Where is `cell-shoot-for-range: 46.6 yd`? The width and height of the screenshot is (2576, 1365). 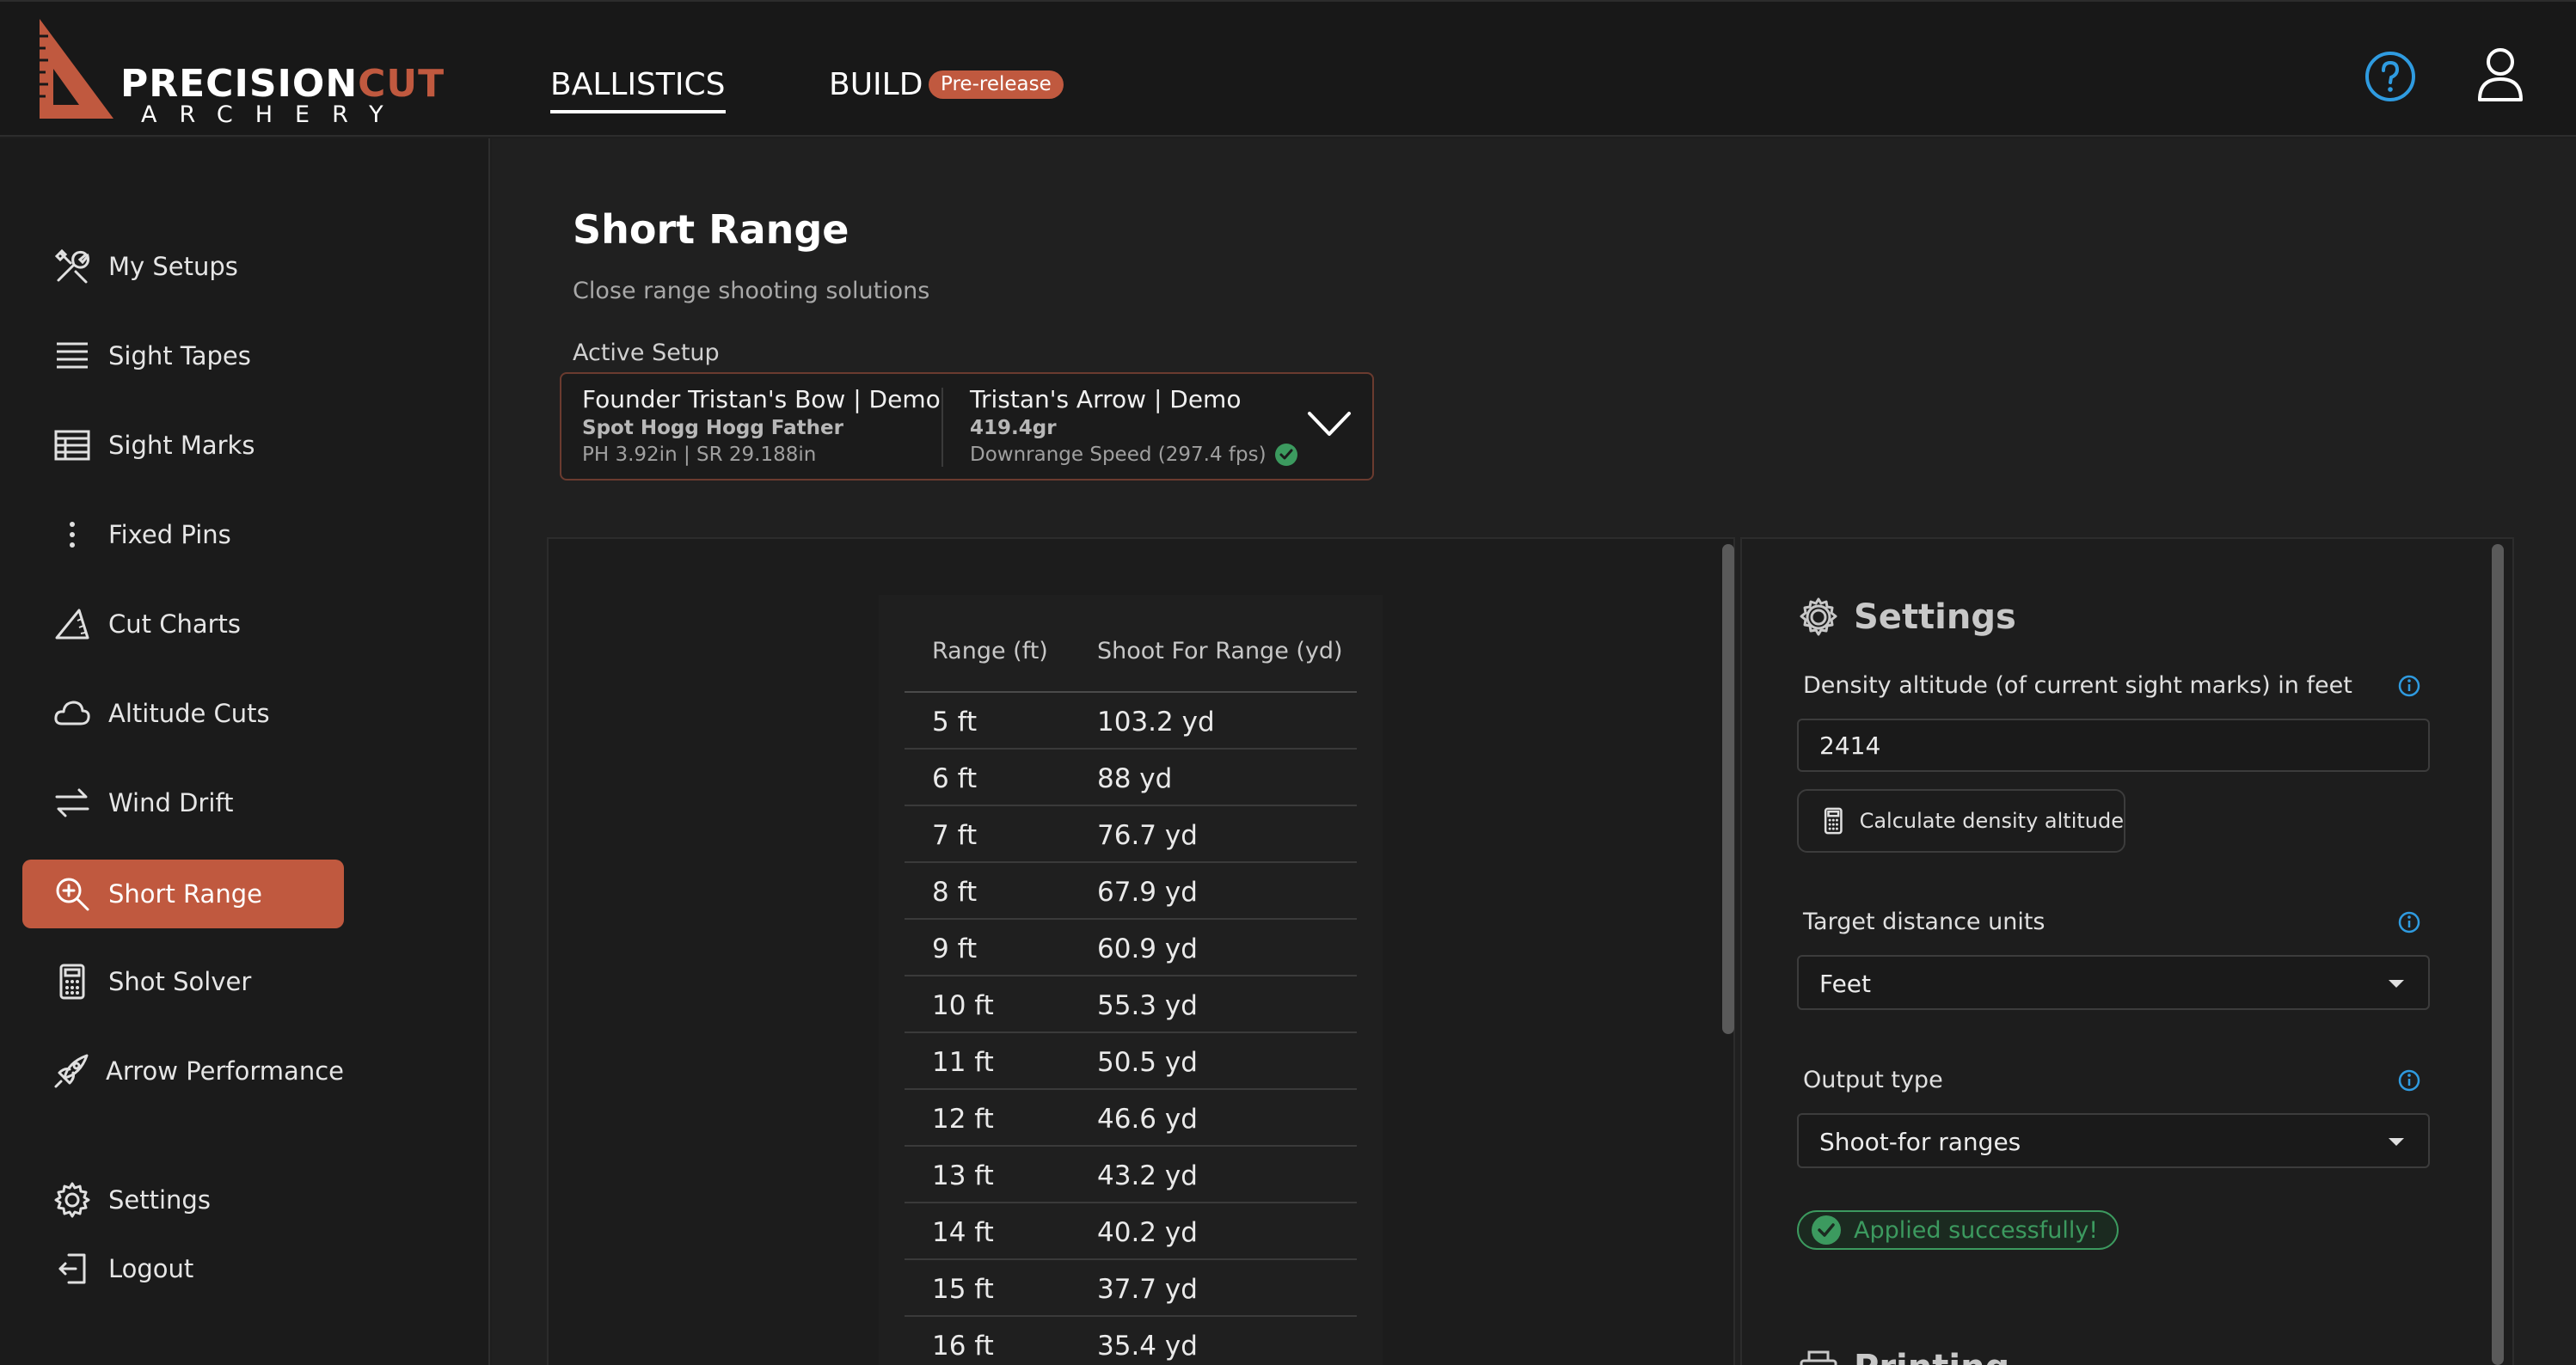 cell-shoot-for-range: 46.6 yd is located at coordinates (1148, 1120).